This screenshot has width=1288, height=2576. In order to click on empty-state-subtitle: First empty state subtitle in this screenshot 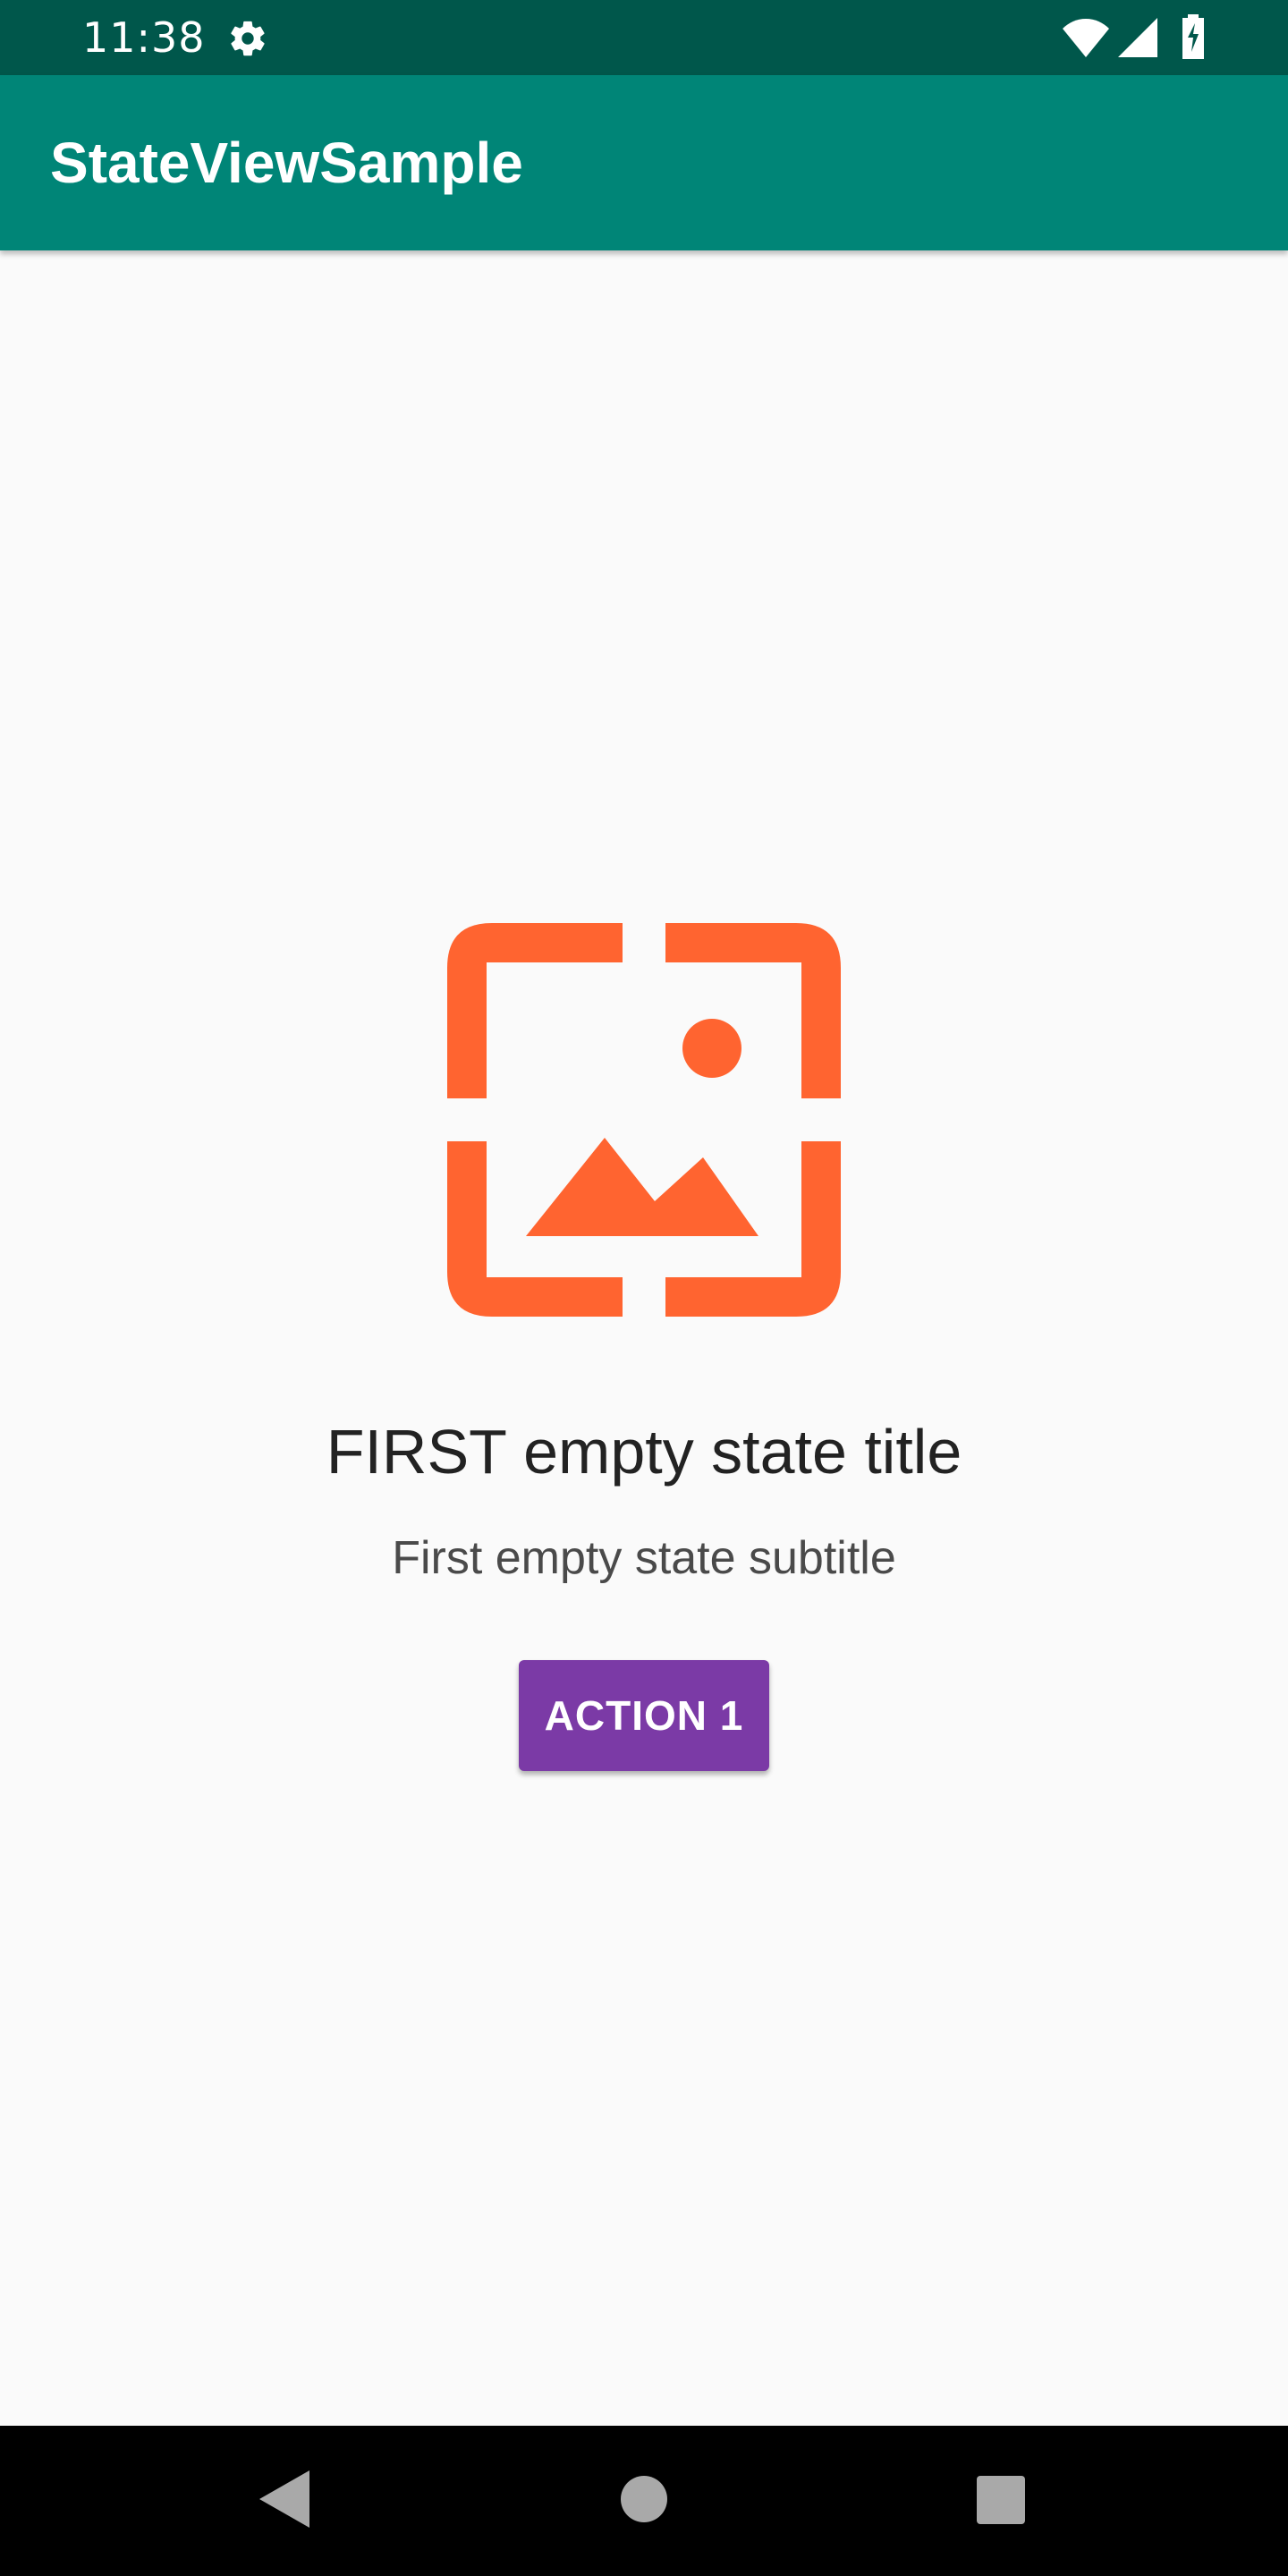, I will do `click(644, 1558)`.